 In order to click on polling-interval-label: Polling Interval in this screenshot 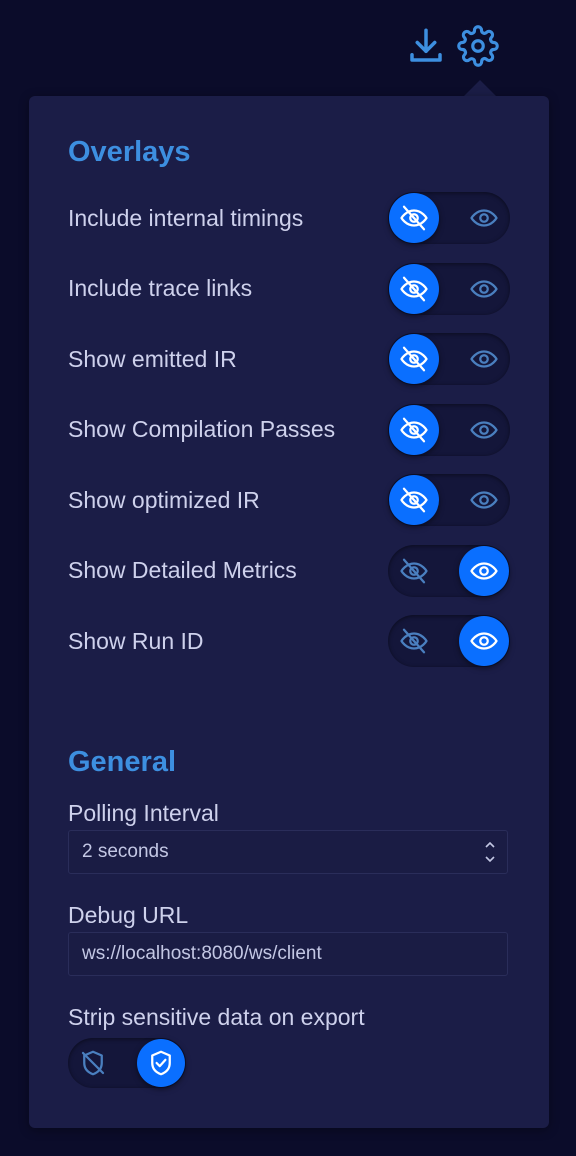, I will do `click(143, 813)`.